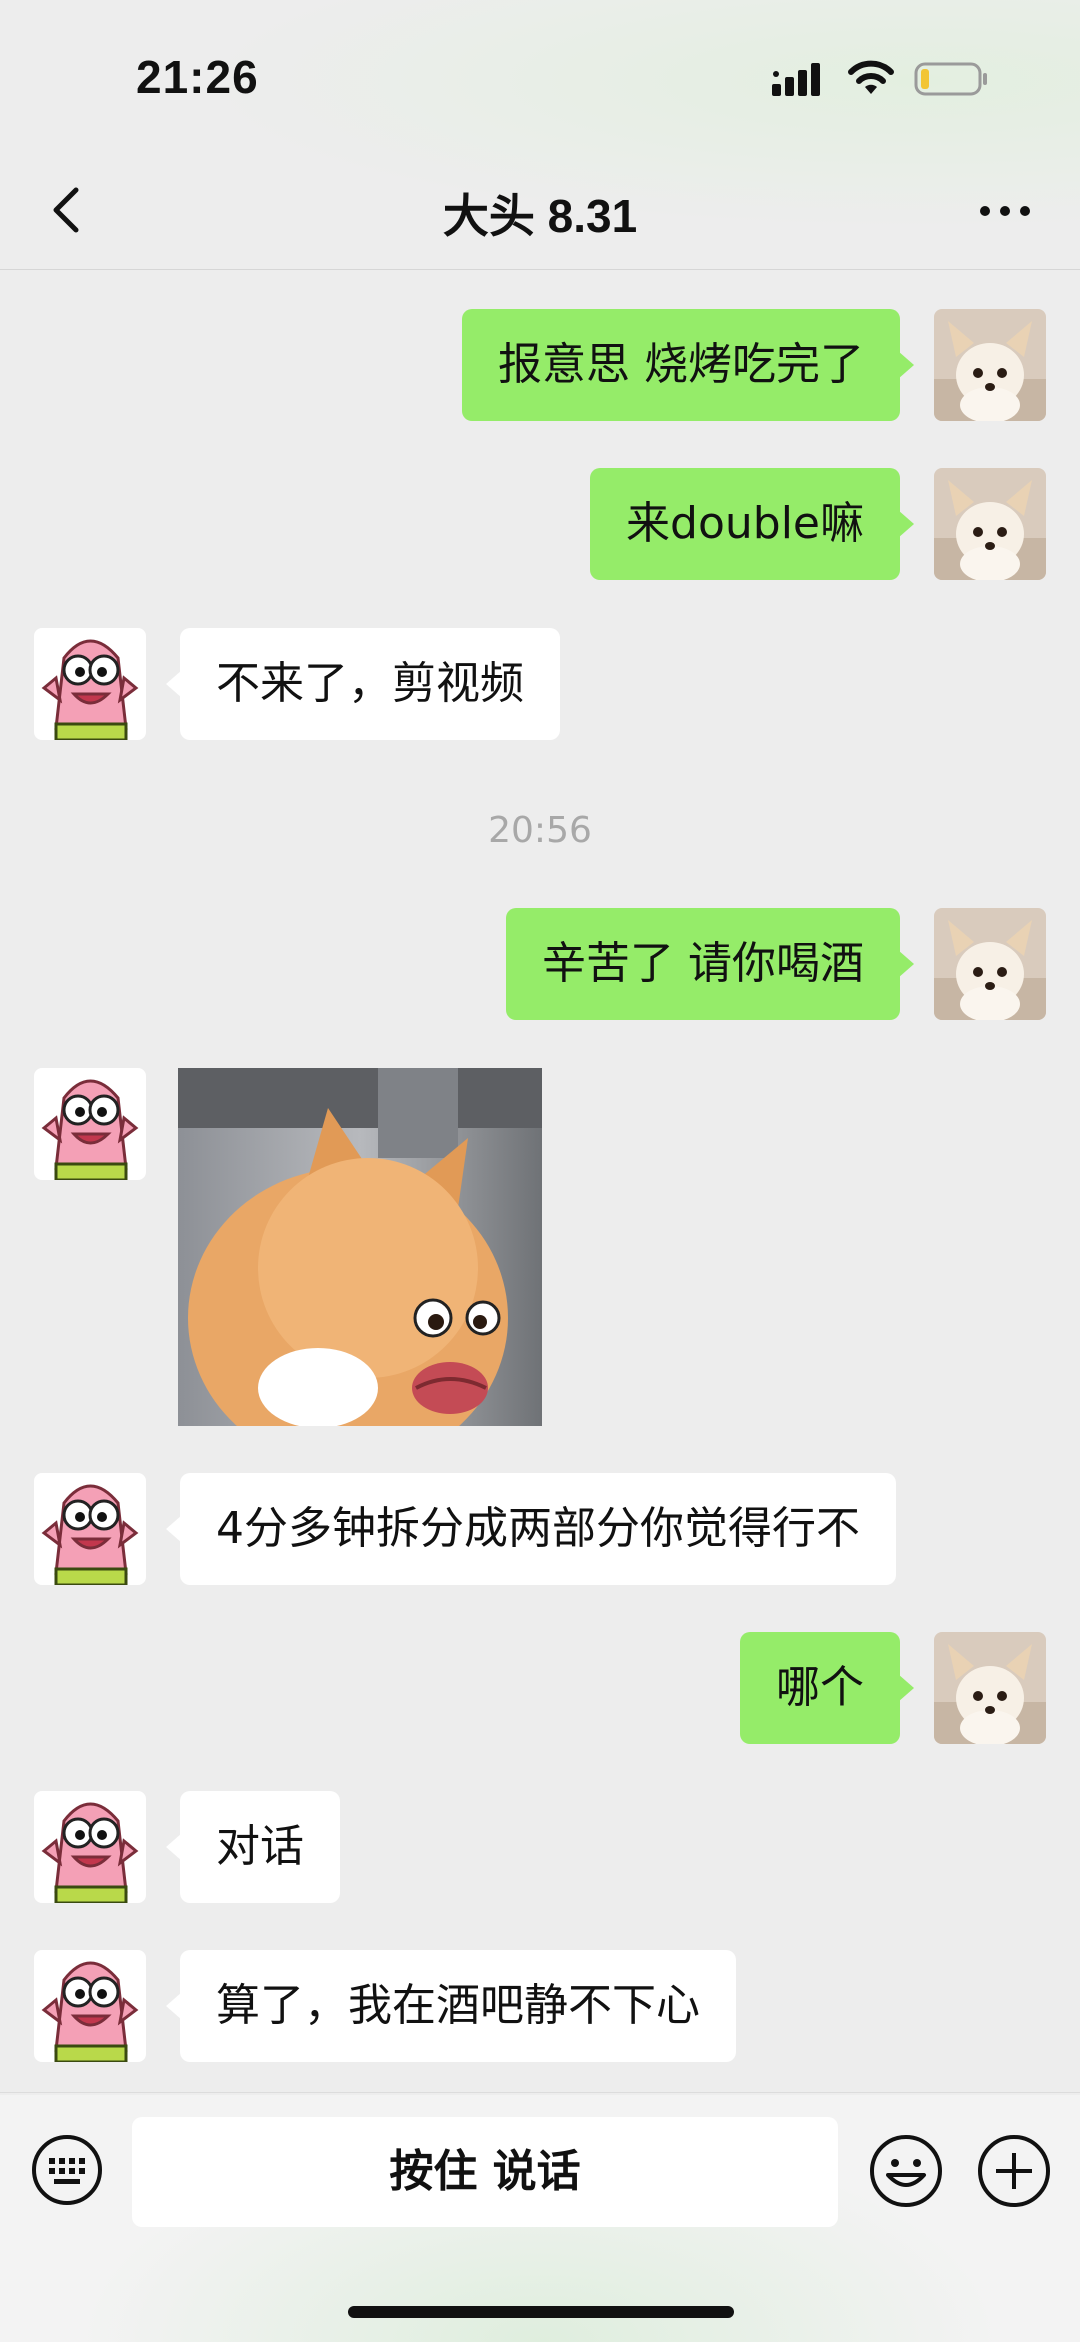 The width and height of the screenshot is (1080, 2342). What do you see at coordinates (540, 269) in the screenshot?
I see `header-divider` at bounding box center [540, 269].